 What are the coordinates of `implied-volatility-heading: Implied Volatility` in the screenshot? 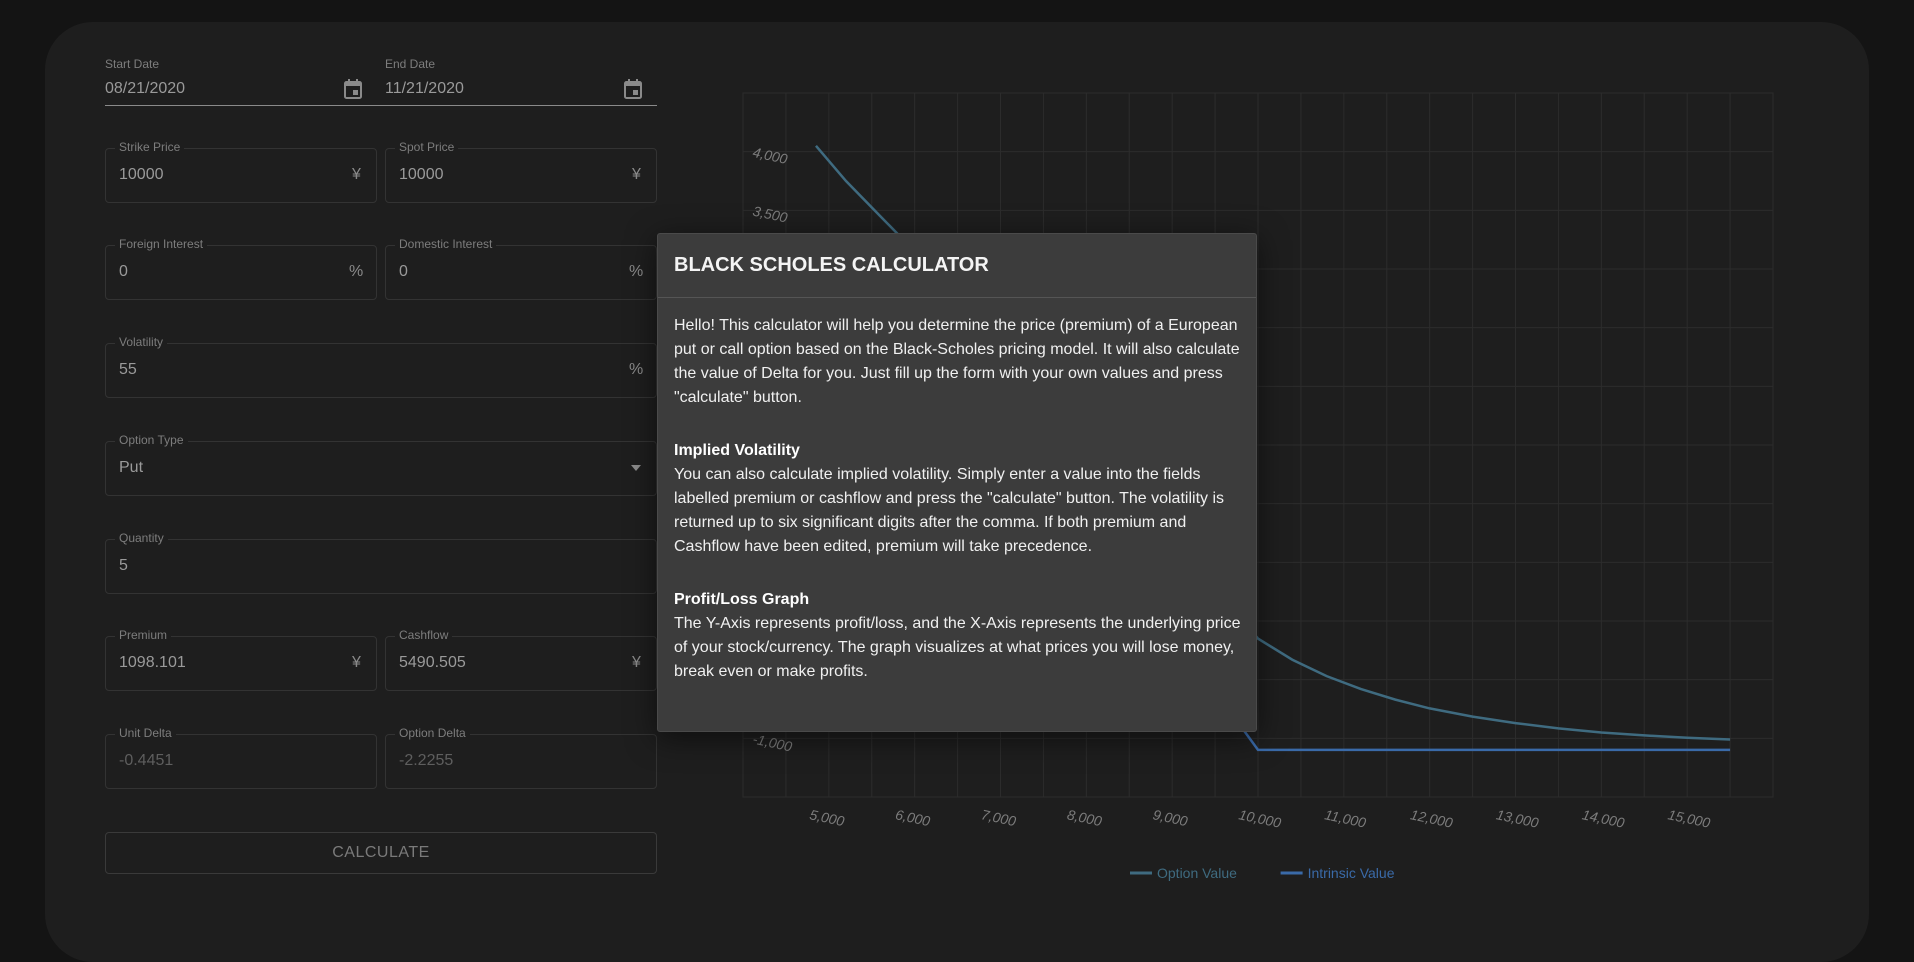 It's located at (737, 450).